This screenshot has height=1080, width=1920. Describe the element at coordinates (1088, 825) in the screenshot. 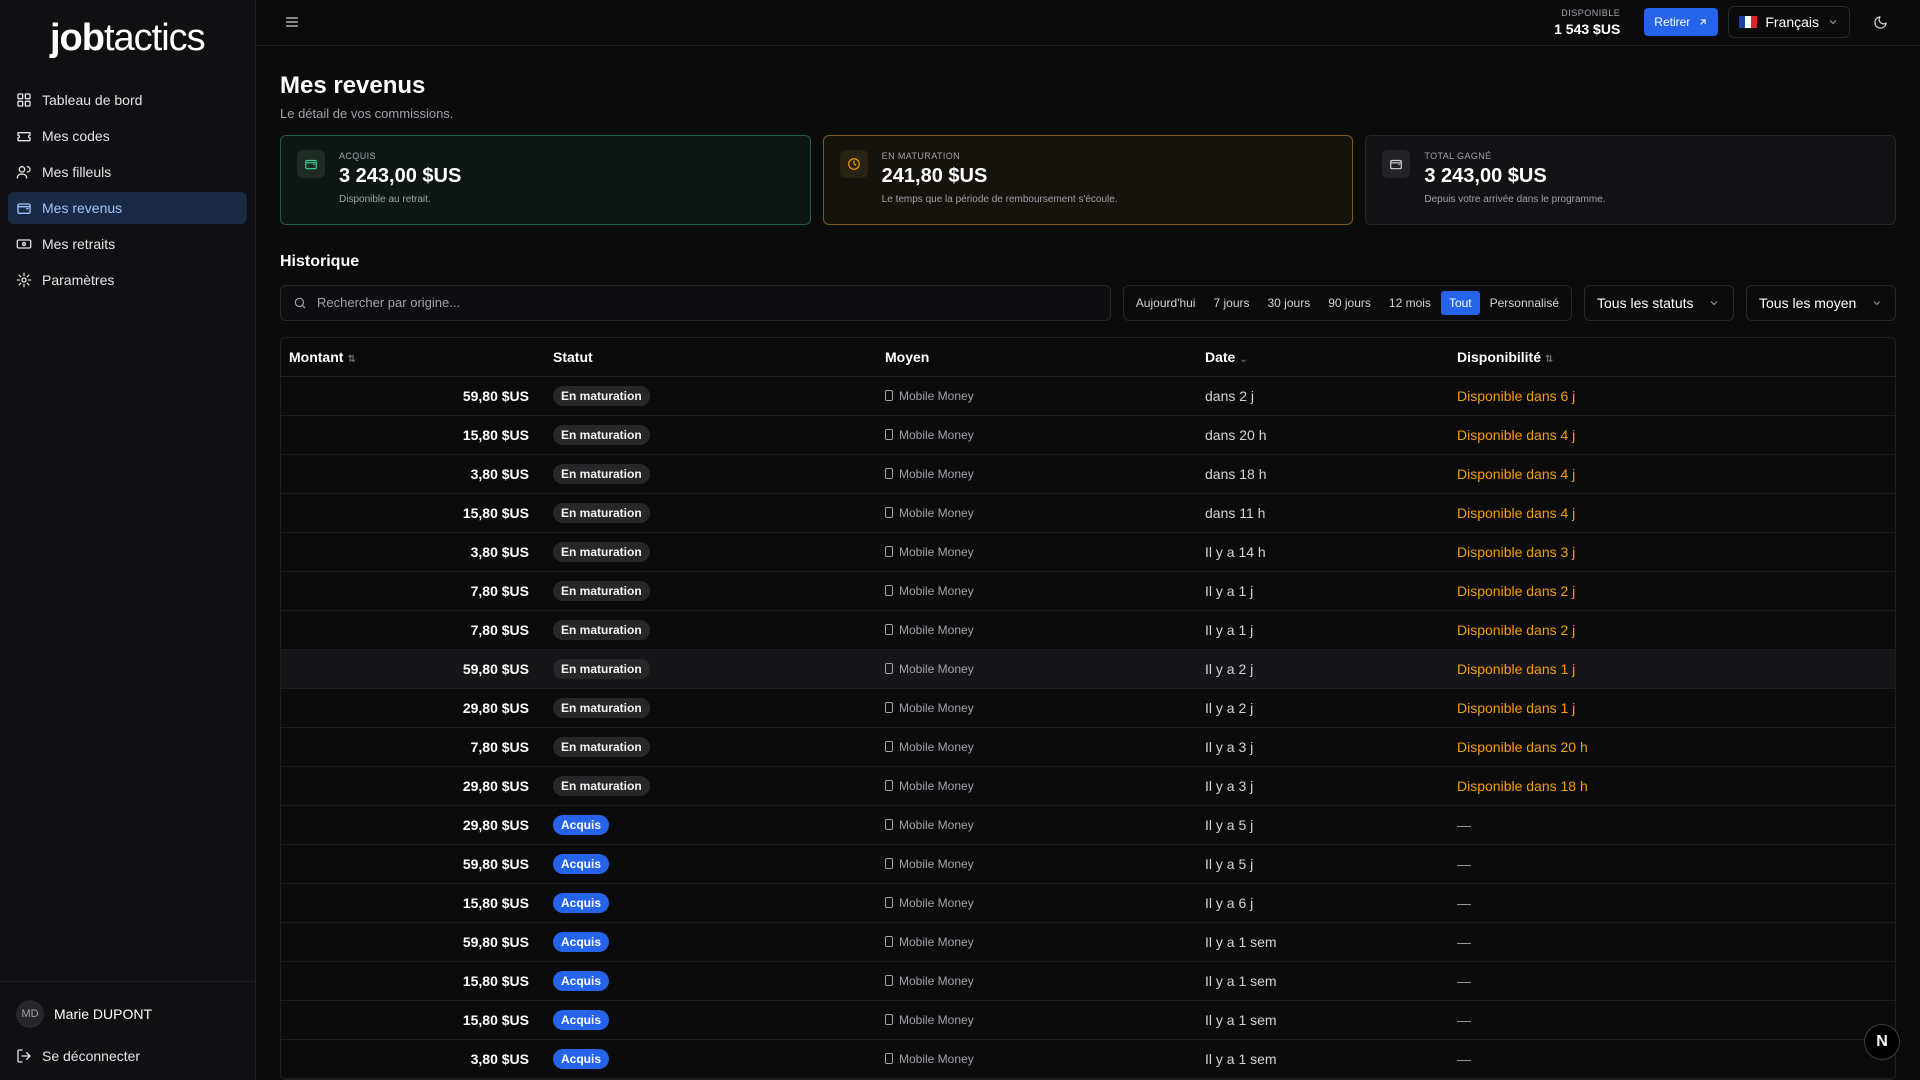

I see `table-row: 29,80 $US Acquis Mobile Money Il y a 5 j —` at that location.